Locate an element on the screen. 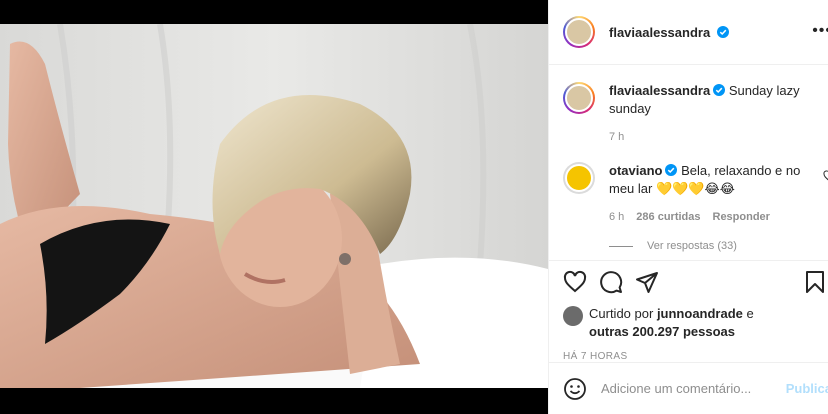 Image resolution: width=828 pixels, height=414 pixels. reply-button: Responder is located at coordinates (741, 217).